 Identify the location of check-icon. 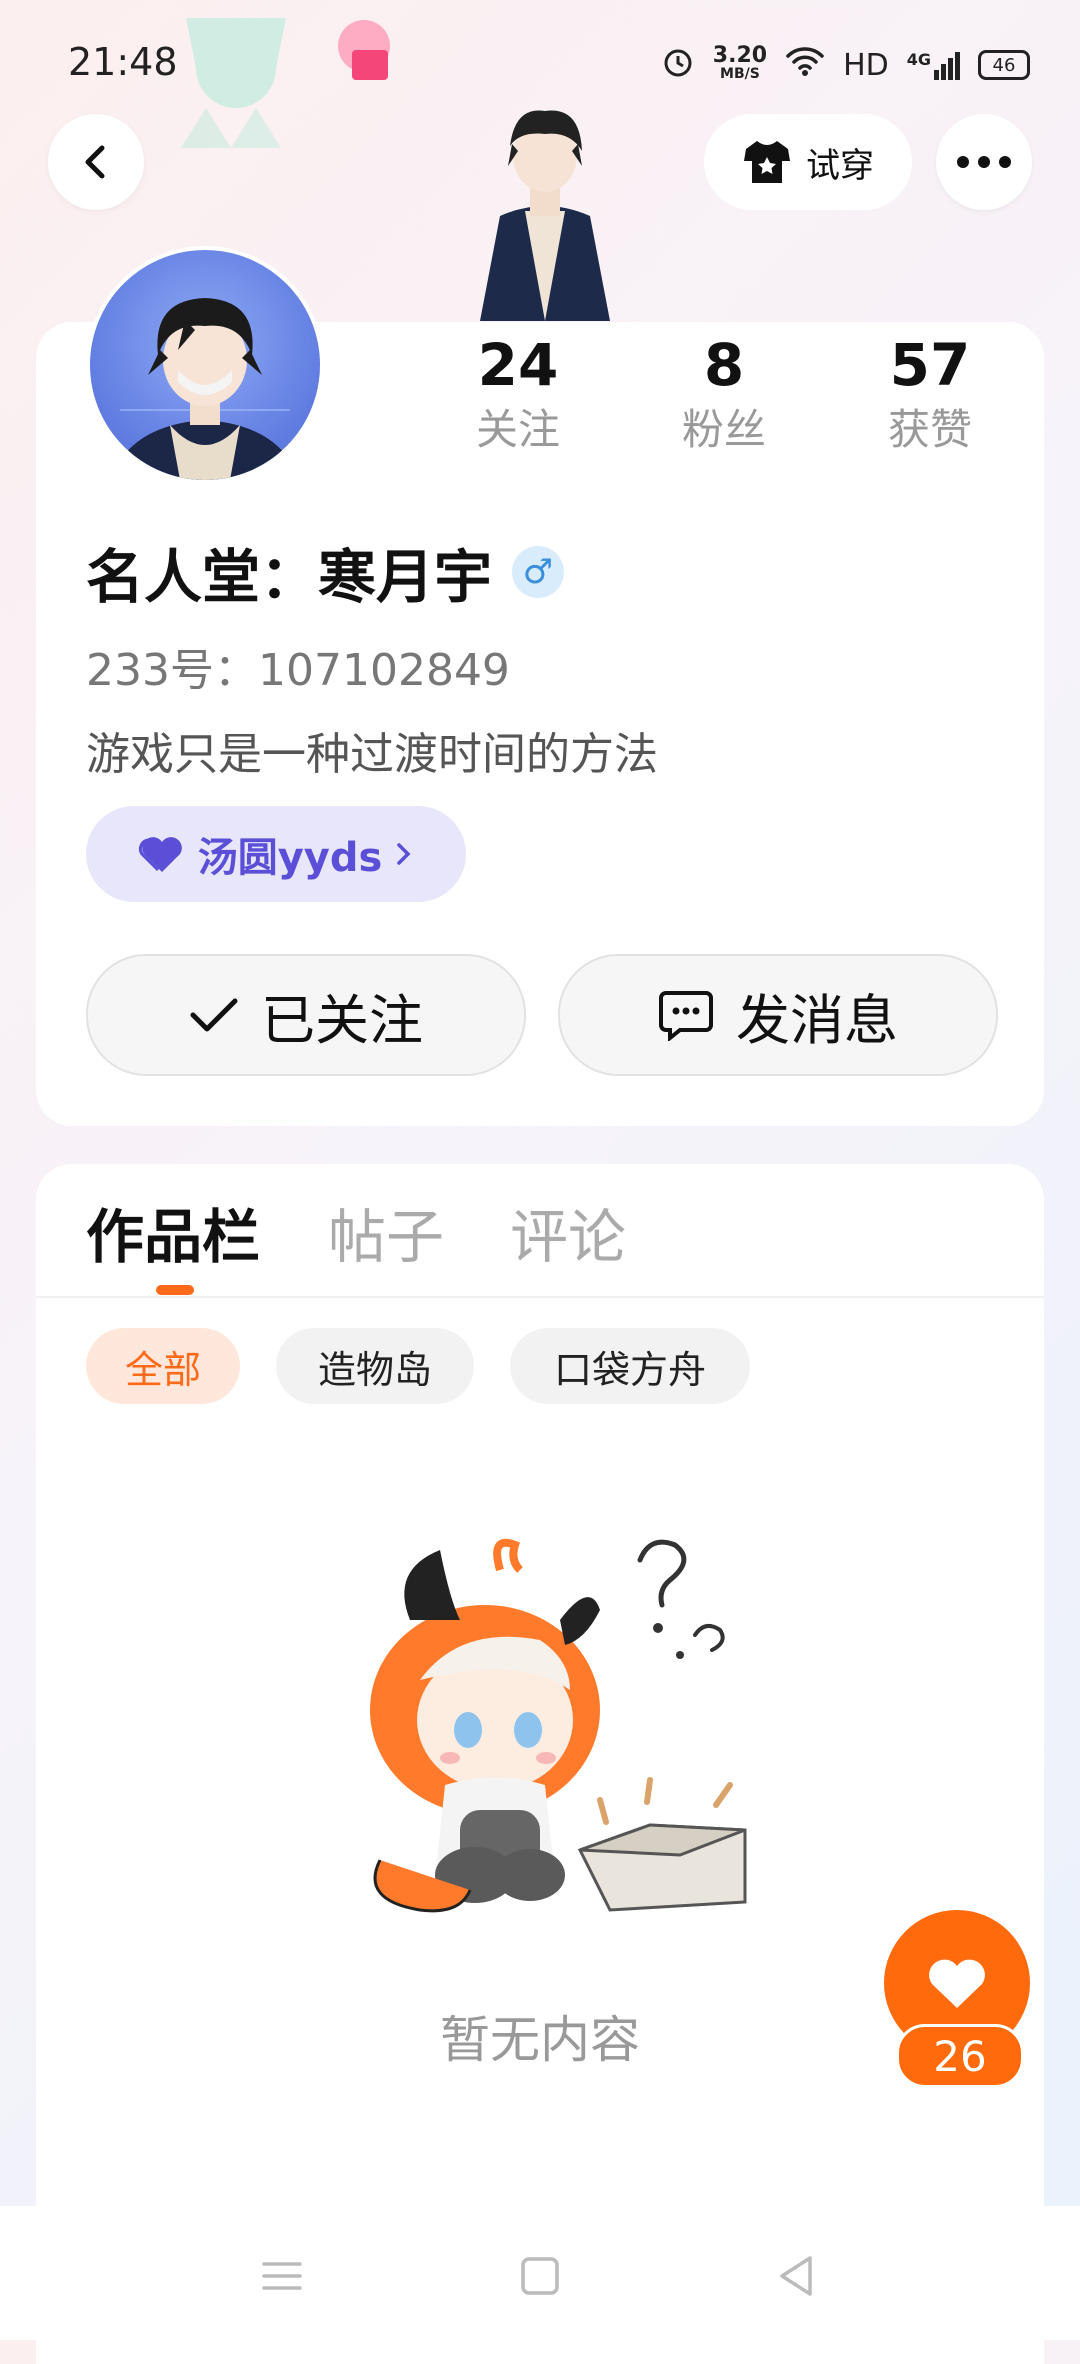
(214, 1015).